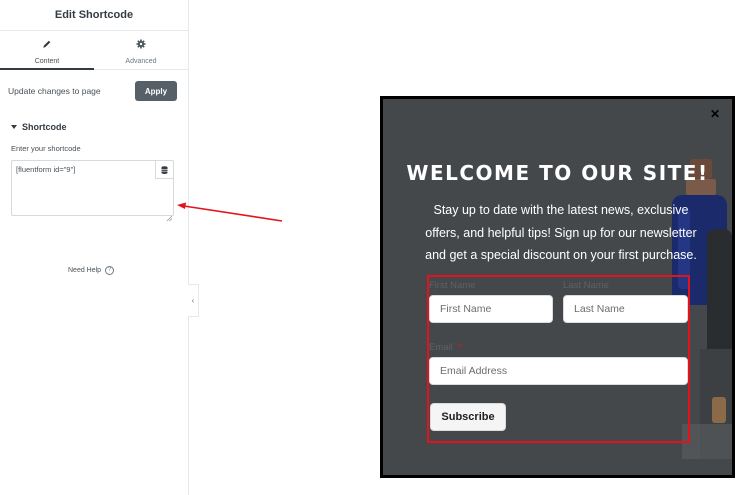  I want to click on tab-content: Content, so click(47, 50).